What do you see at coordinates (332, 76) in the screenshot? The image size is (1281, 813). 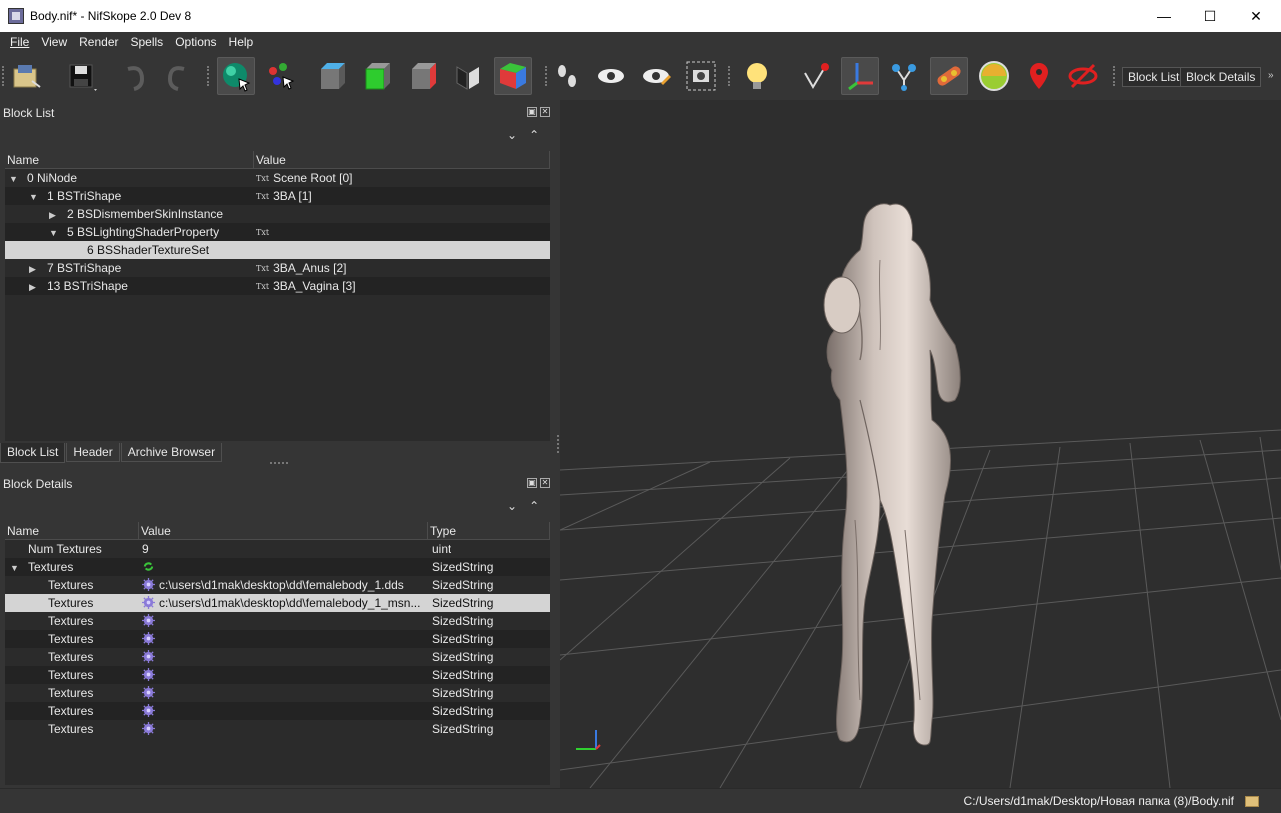 I see `view-top-icon` at bounding box center [332, 76].